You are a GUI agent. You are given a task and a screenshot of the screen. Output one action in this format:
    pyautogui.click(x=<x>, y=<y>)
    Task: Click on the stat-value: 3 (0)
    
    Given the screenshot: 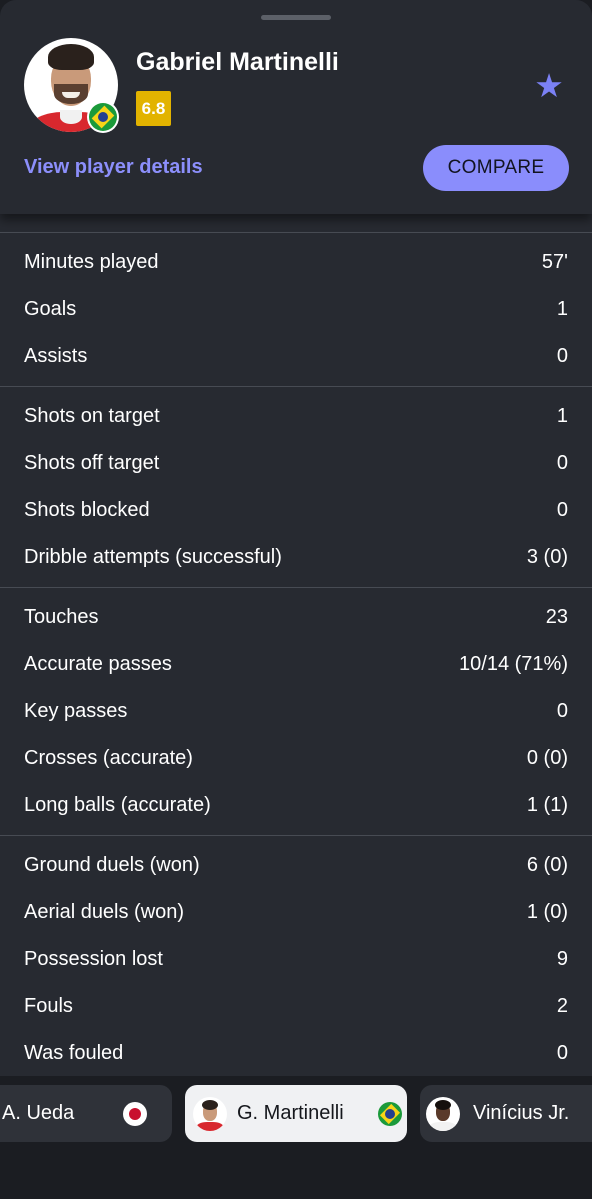 What is the action you would take?
    pyautogui.click(x=547, y=557)
    